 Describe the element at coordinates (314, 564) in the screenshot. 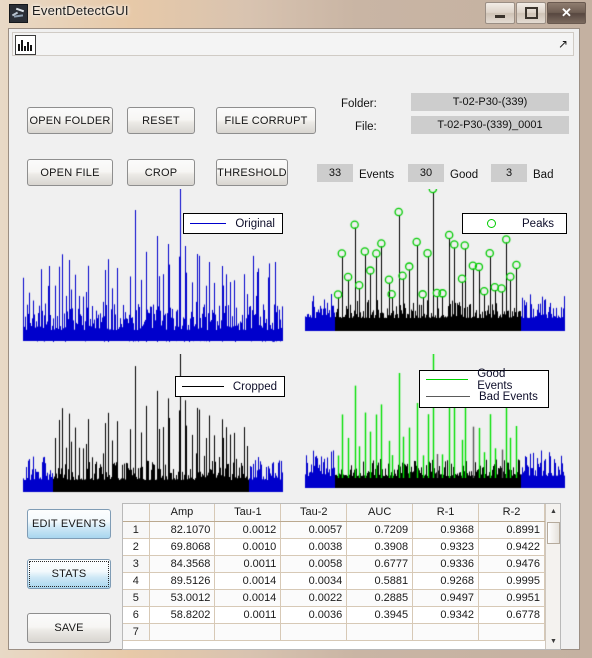

I see `table-cell: 0.0058` at that location.